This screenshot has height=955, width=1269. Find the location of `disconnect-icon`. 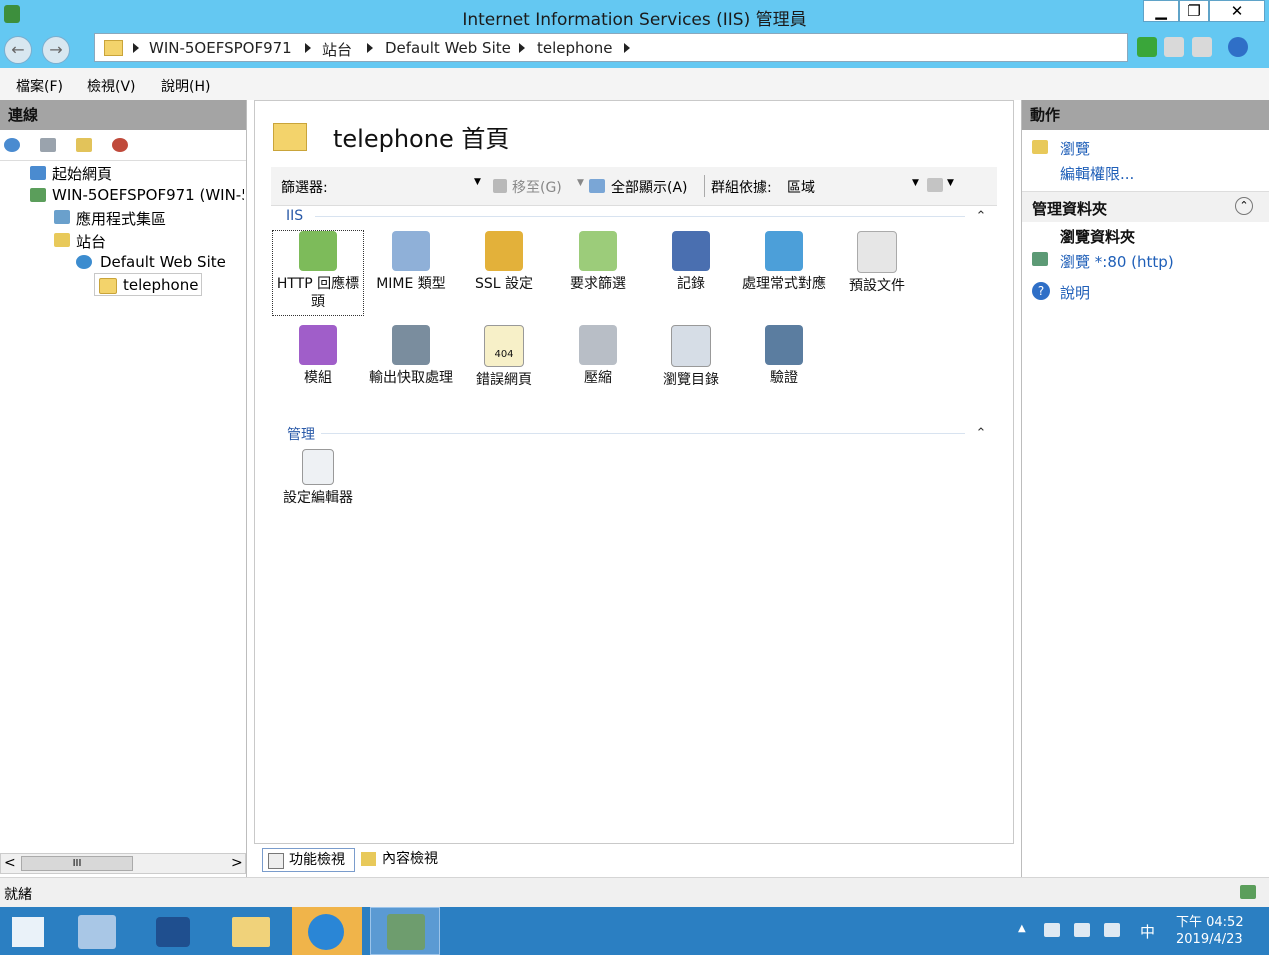

disconnect-icon is located at coordinates (120, 145).